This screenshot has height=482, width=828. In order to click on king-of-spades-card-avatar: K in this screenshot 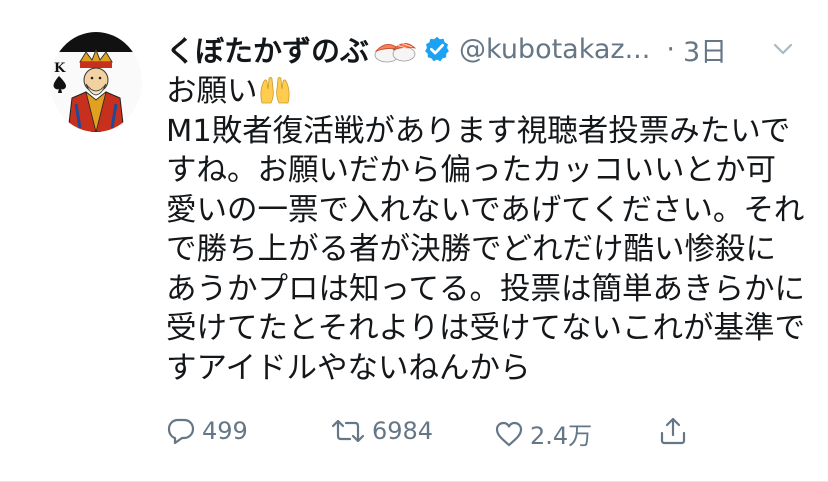, I will do `click(96, 82)`.